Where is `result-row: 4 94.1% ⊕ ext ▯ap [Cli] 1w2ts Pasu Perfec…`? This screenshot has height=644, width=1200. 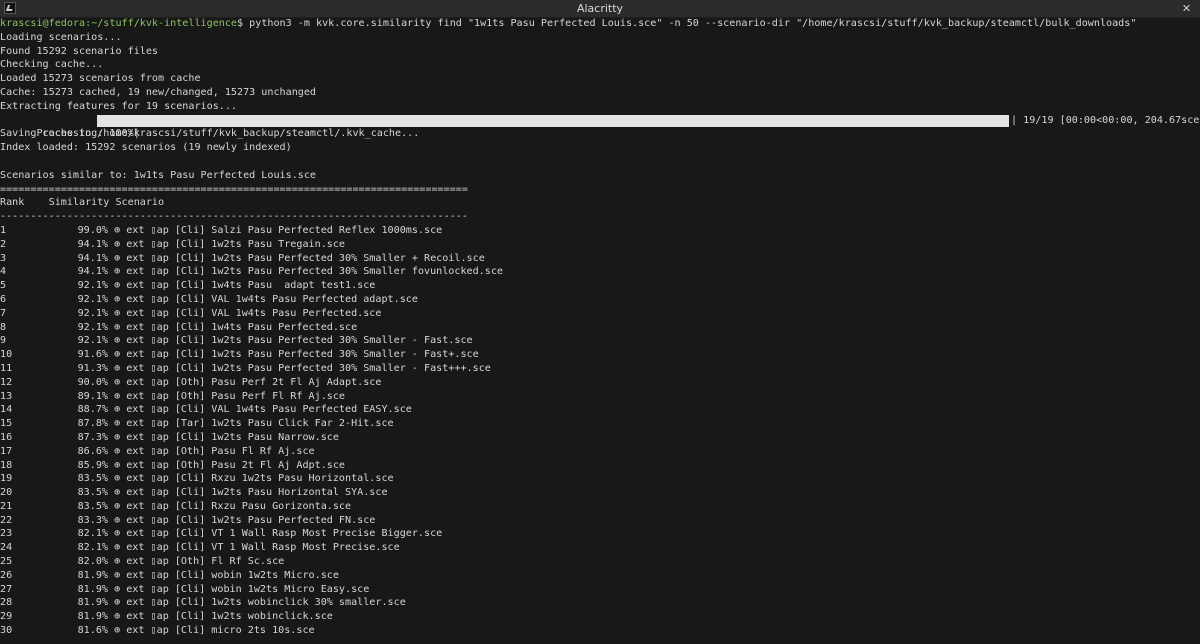
result-row: 4 94.1% ⊕ ext ▯ap [Cli] 1w2ts Pasu Perfec… is located at coordinates (600, 272).